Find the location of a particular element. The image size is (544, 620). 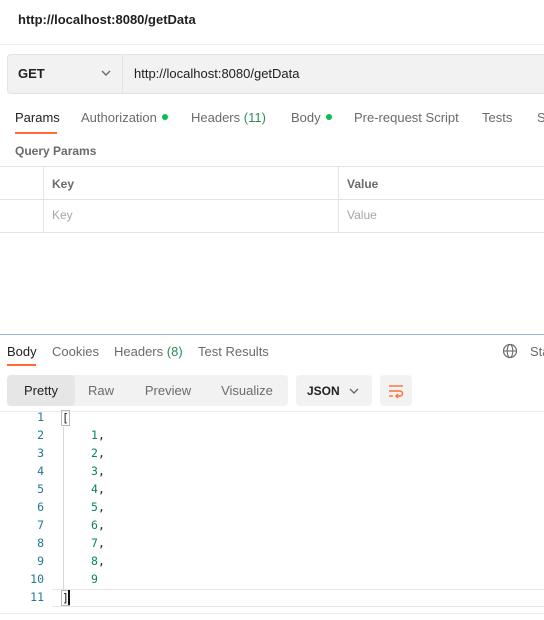

tab-pre-request-script: Pre-request Script is located at coordinates (406, 117).